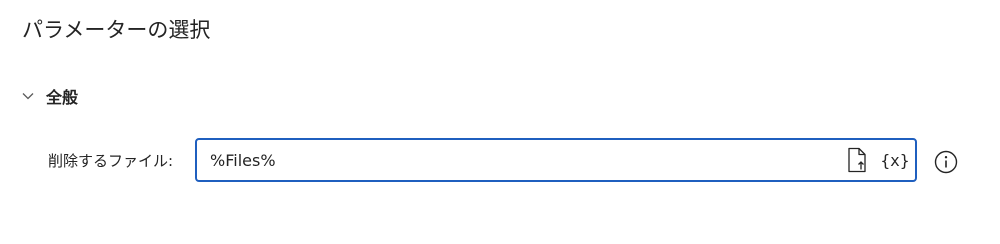 The height and width of the screenshot is (244, 1000). I want to click on files-to-delete-label: 削除するファイル:, so click(111, 161).